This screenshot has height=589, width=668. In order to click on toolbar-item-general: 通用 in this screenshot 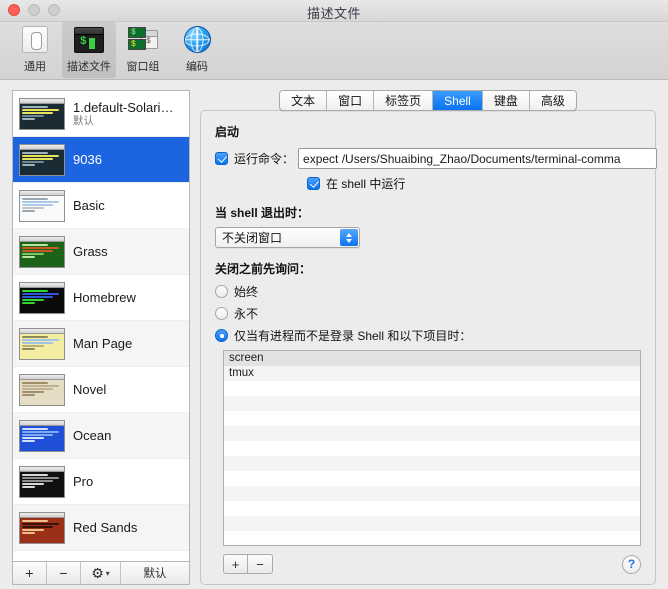, I will do `click(35, 50)`.